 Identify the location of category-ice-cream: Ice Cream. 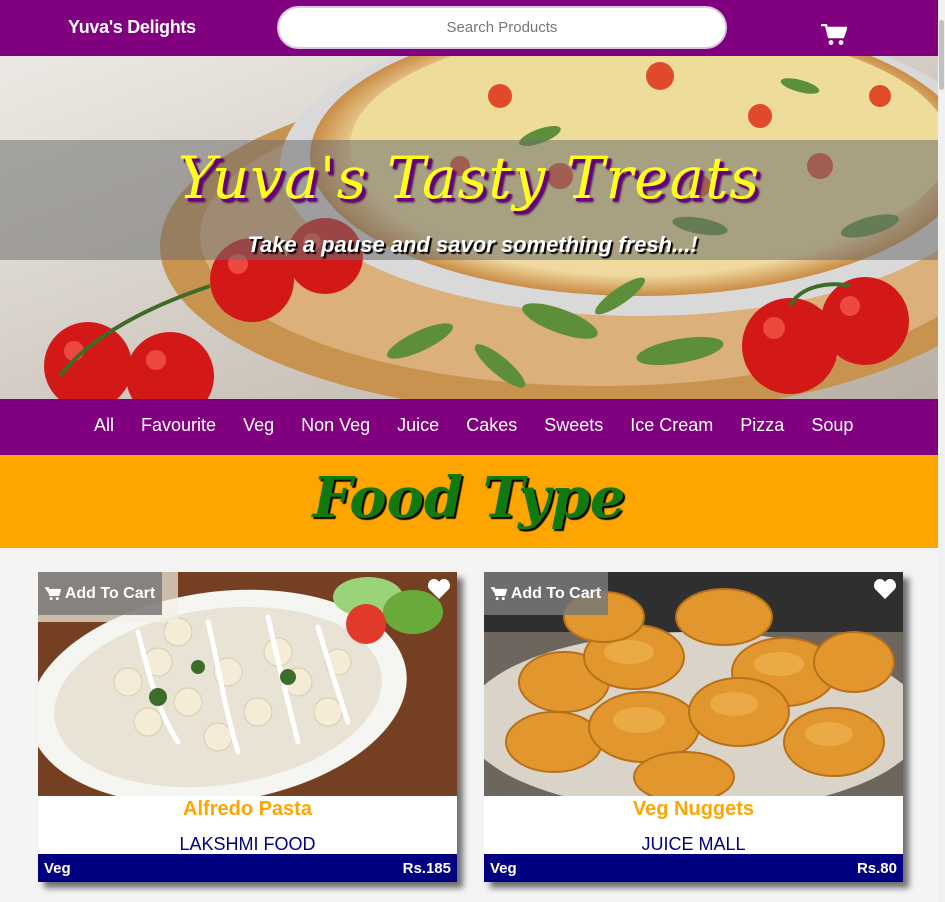
(671, 425).